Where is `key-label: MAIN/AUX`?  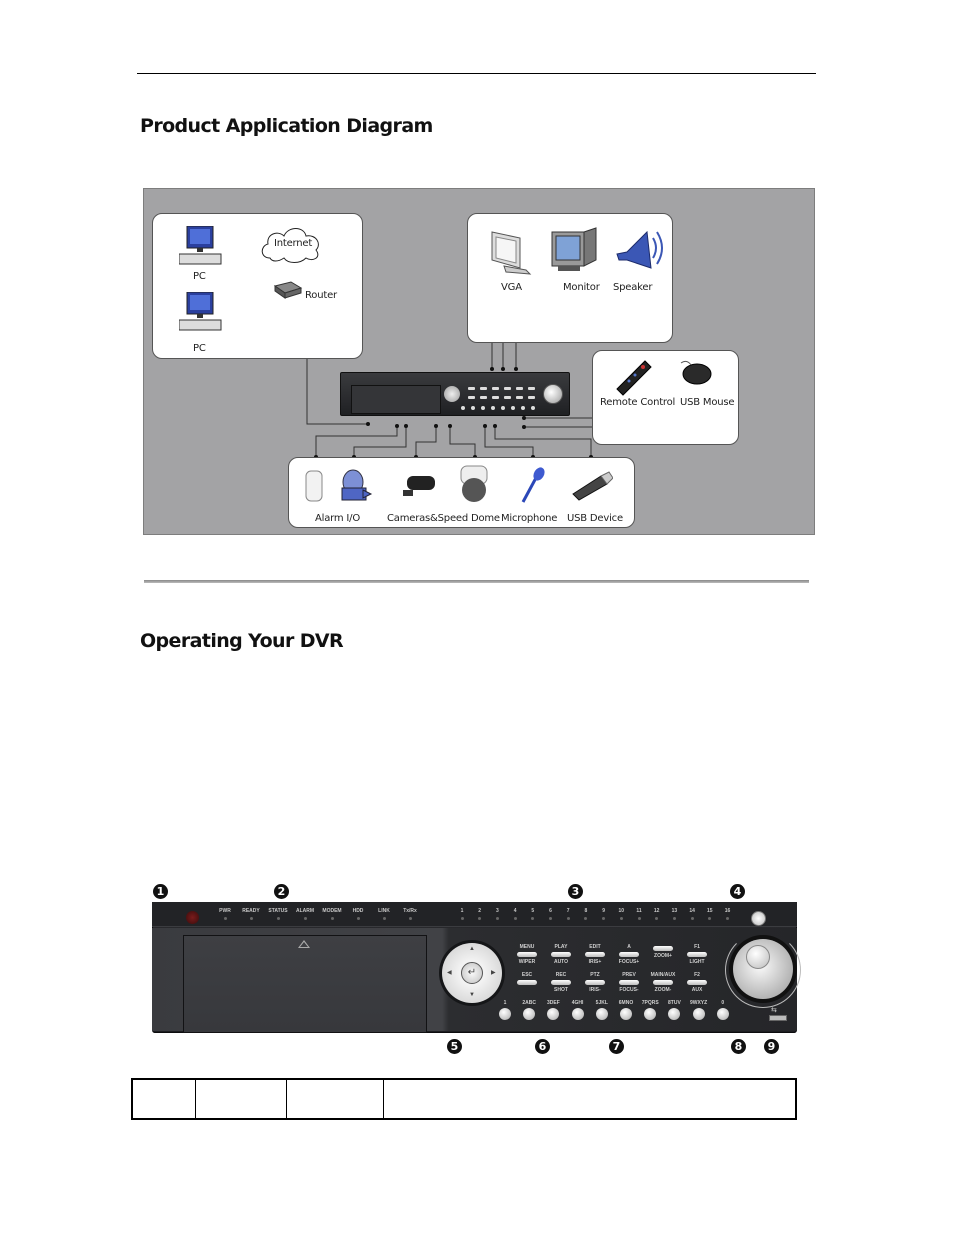 key-label: MAIN/AUX is located at coordinates (663, 975).